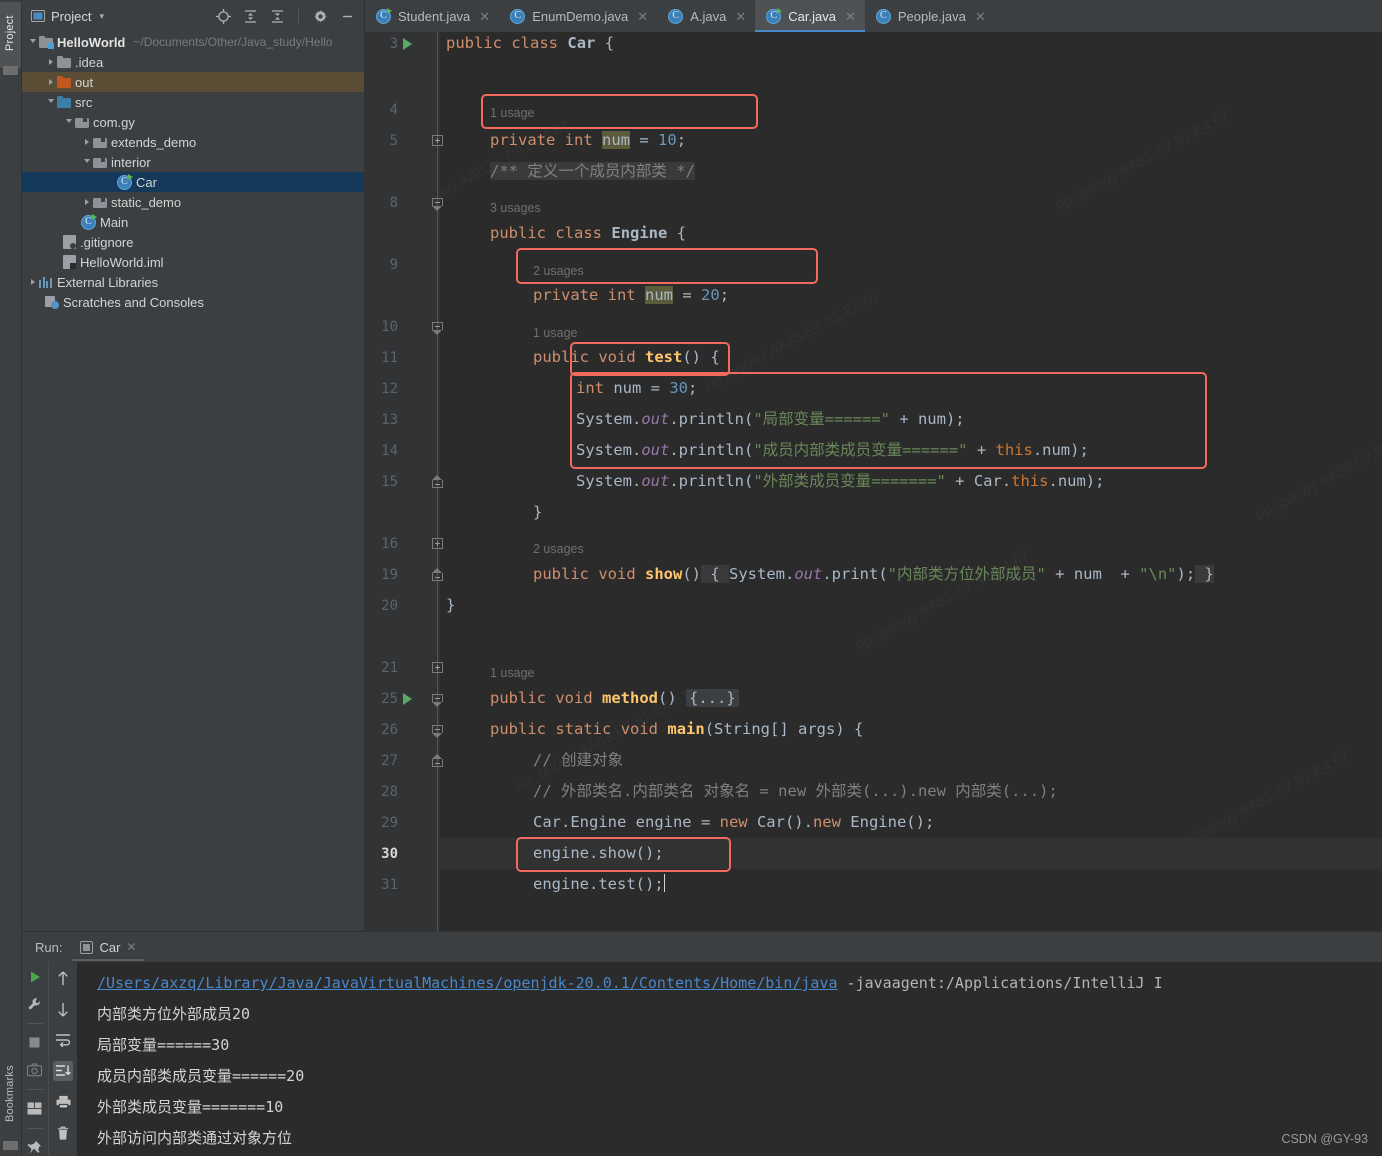 Image resolution: width=1382 pixels, height=1156 pixels. I want to click on tree-node-external-libraries: External Libraries, so click(192, 282).